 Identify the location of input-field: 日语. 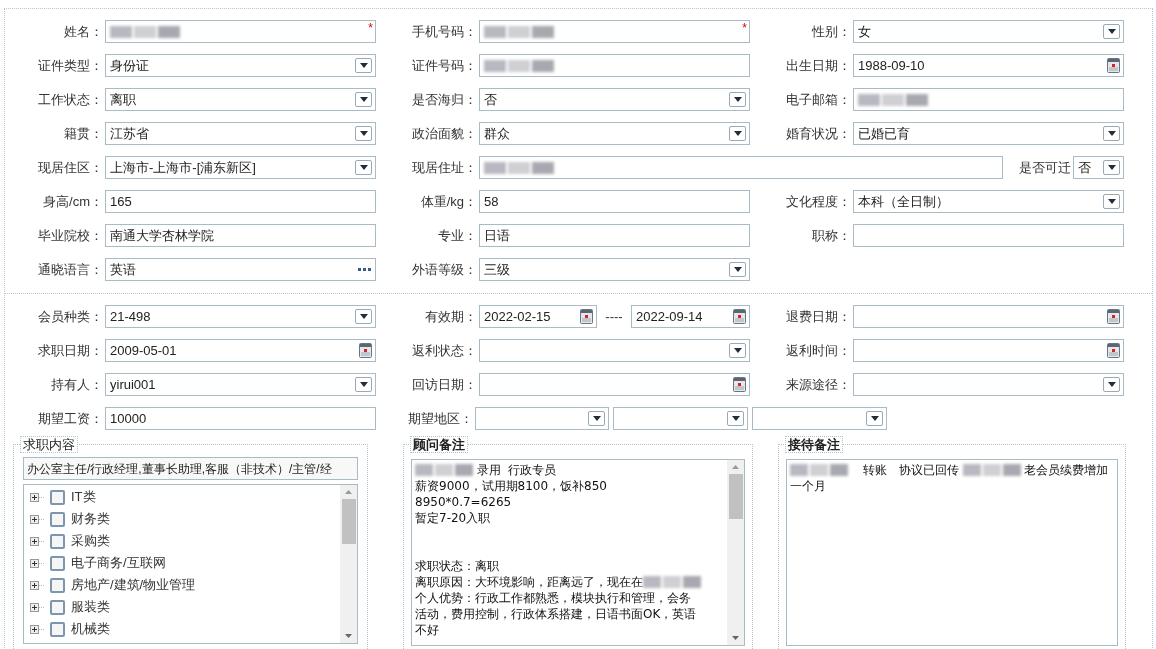
(614, 235).